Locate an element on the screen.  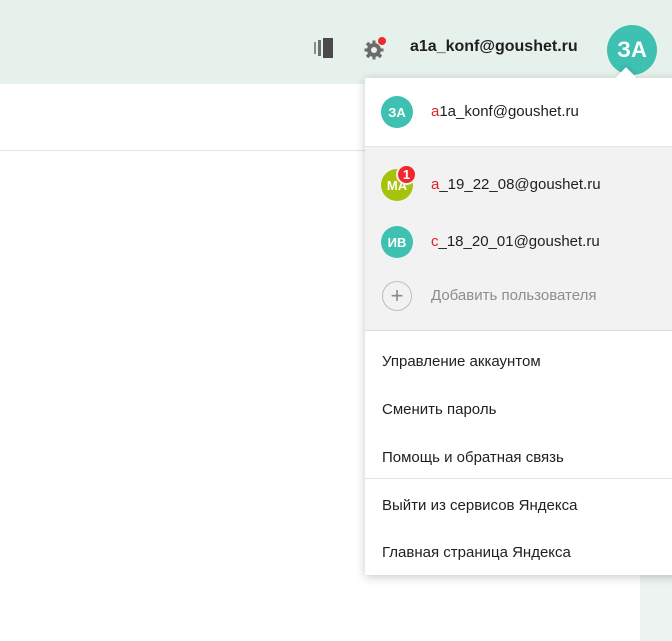
current-account-login: a1a_konf@goushet.ru is located at coordinates (505, 111).